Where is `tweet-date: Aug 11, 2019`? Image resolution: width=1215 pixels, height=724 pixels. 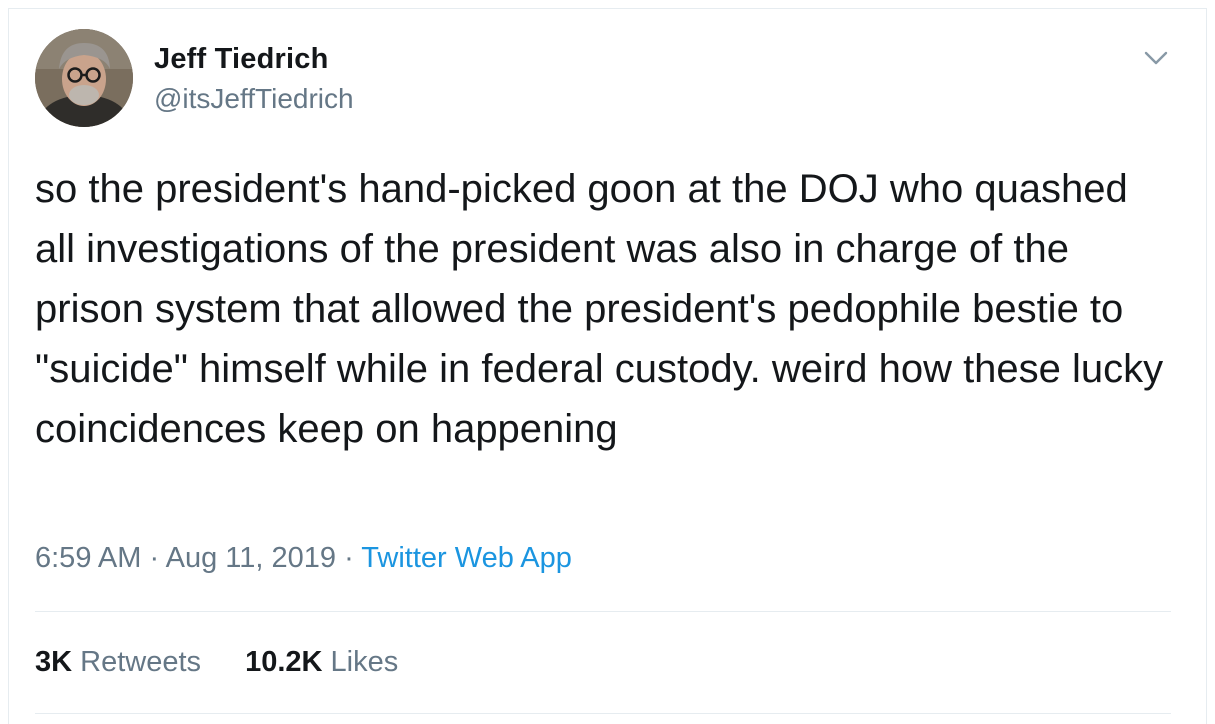
tweet-date: Aug 11, 2019 is located at coordinates (251, 558).